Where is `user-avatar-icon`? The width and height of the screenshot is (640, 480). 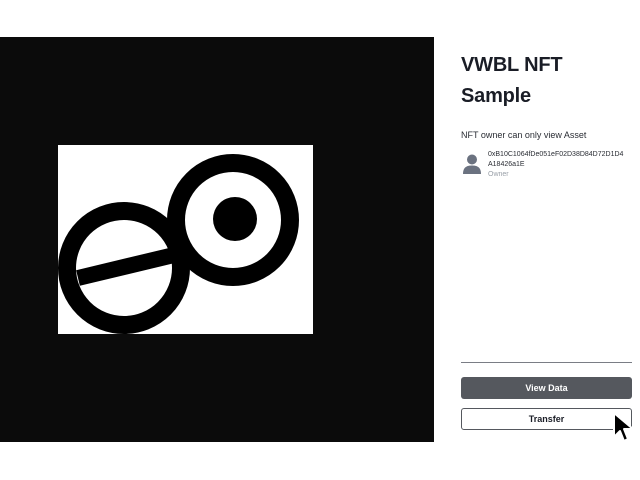 user-avatar-icon is located at coordinates (472, 164).